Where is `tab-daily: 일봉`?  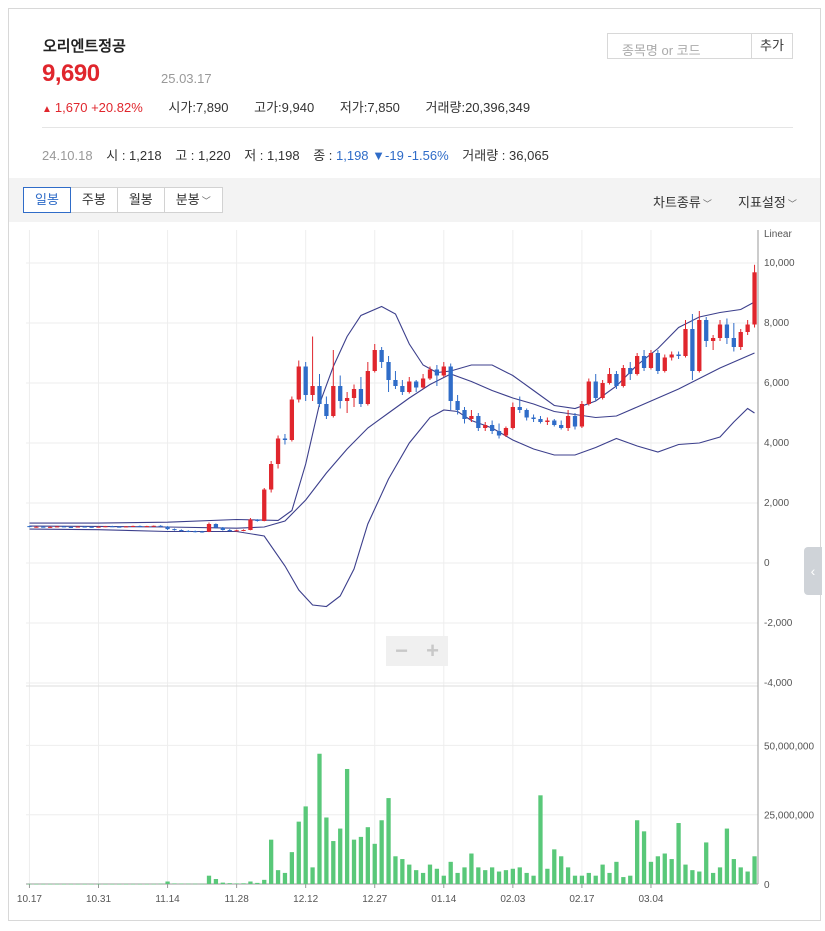
tab-daily: 일봉 is located at coordinates (47, 200).